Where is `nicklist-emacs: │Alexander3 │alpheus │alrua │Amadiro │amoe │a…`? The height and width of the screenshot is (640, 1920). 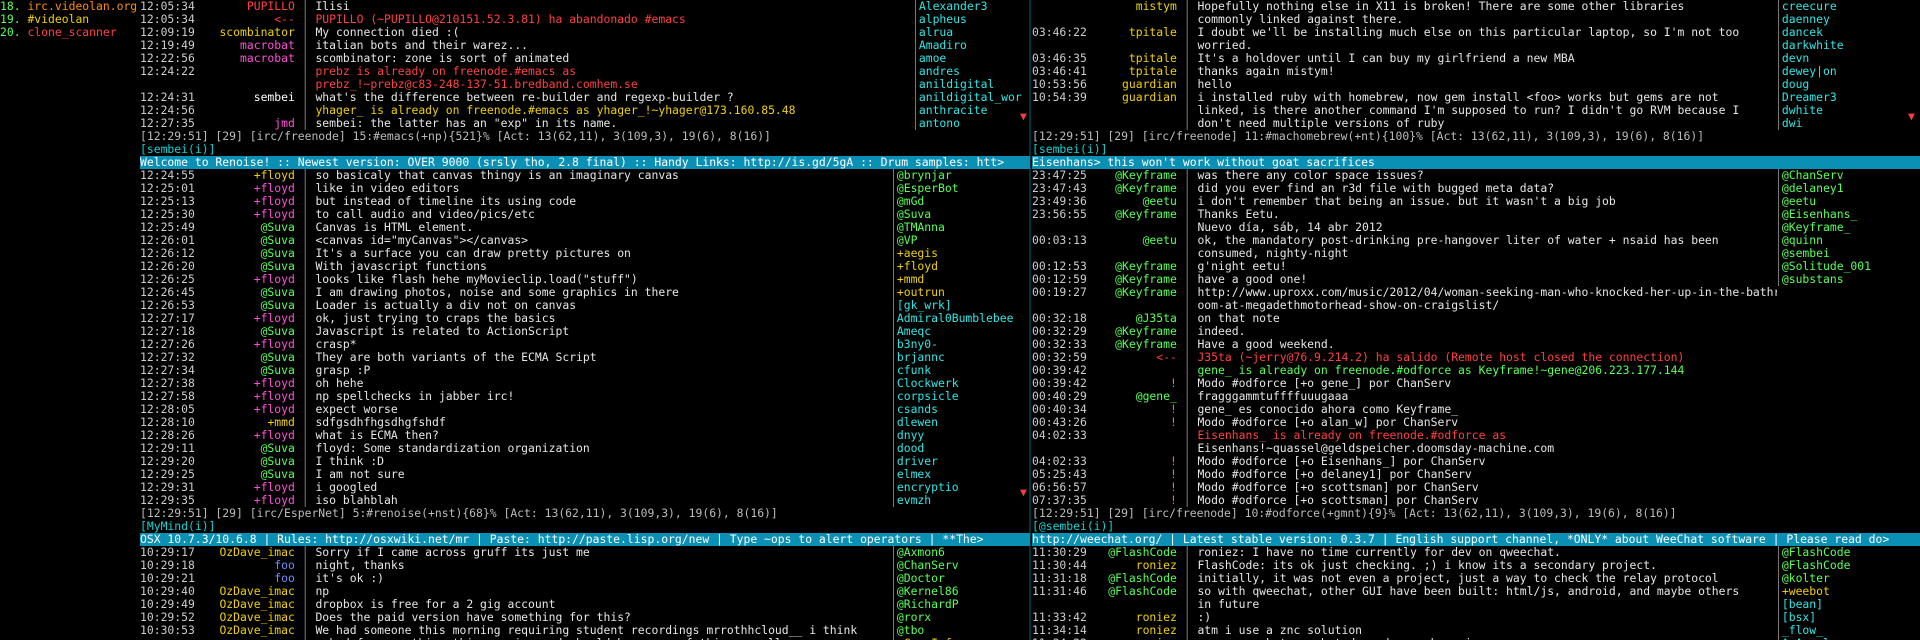
nicklist-emacs: │Alexander3 │alpheus │alrua │Amadiro │amoe │a… is located at coordinates (967, 65).